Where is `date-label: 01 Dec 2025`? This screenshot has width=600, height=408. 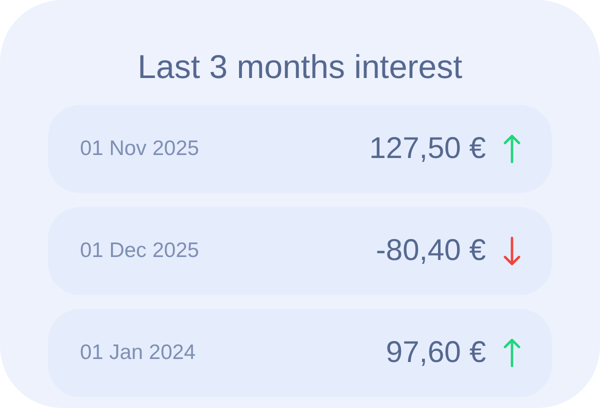
date-label: 01 Dec 2025 is located at coordinates (140, 251).